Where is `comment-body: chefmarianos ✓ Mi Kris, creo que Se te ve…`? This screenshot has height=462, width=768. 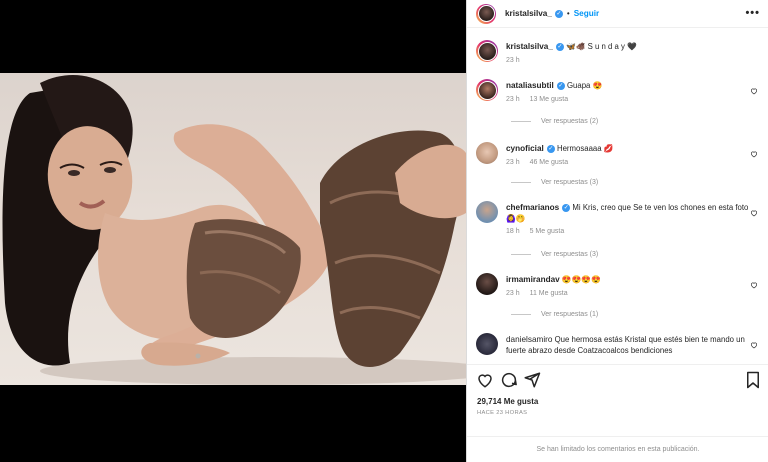
comment-body: chefmarianos ✓ Mi Kris, creo que Se te ve… is located at coordinates (631, 220).